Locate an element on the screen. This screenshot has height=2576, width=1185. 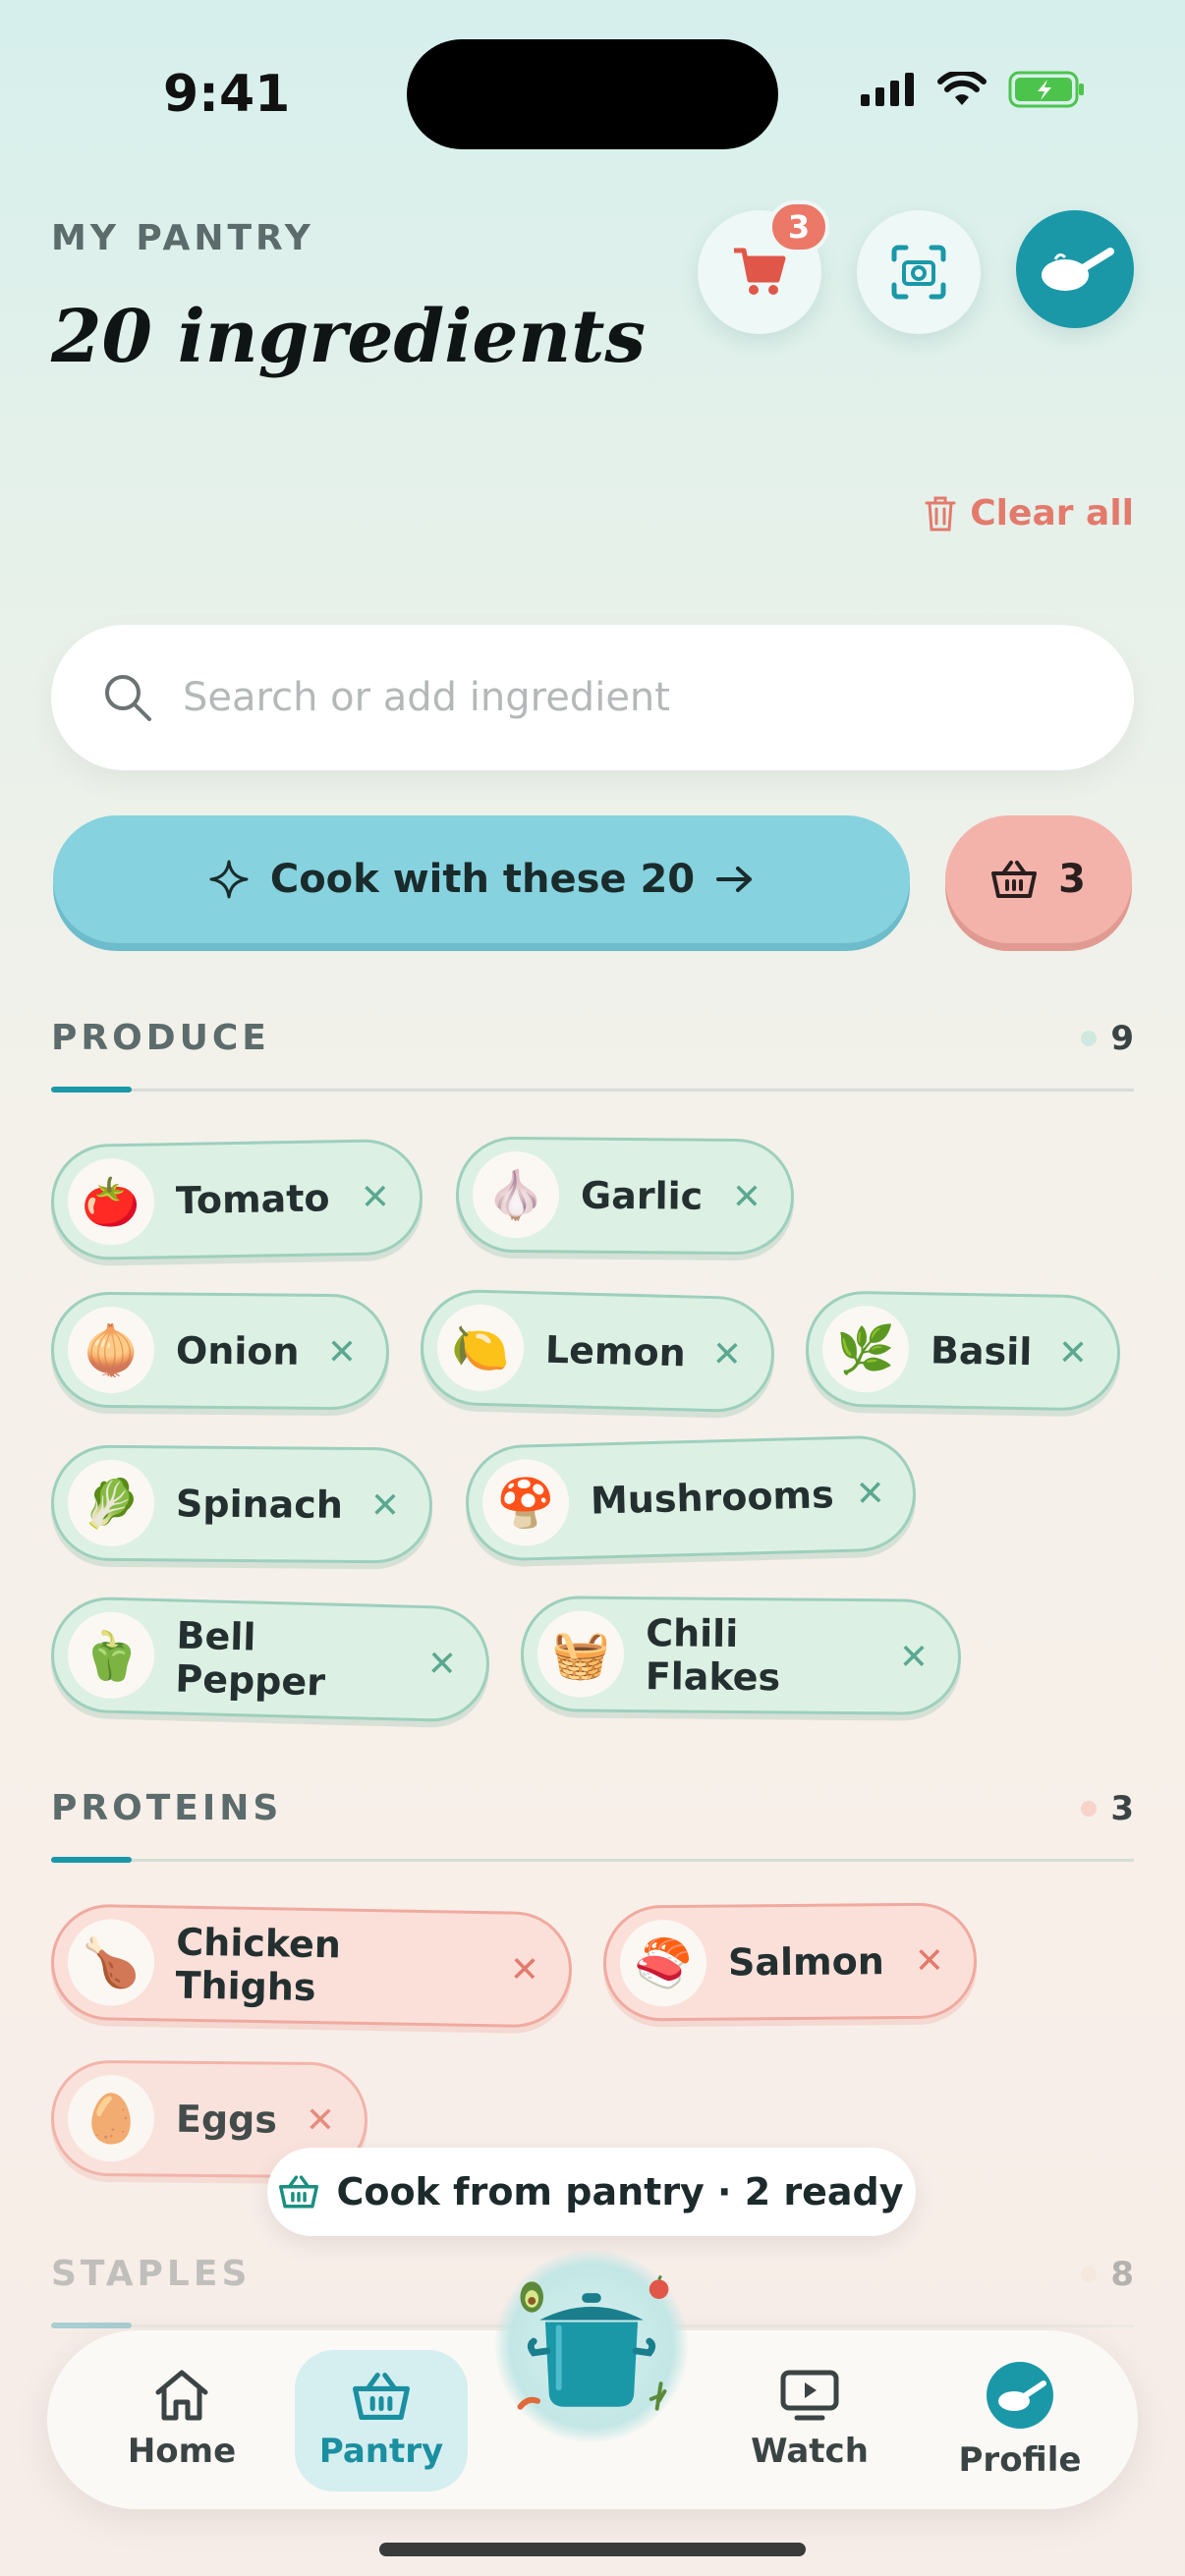
cook-with-ingredients-button: Cook with these 20 is located at coordinates (482, 879).